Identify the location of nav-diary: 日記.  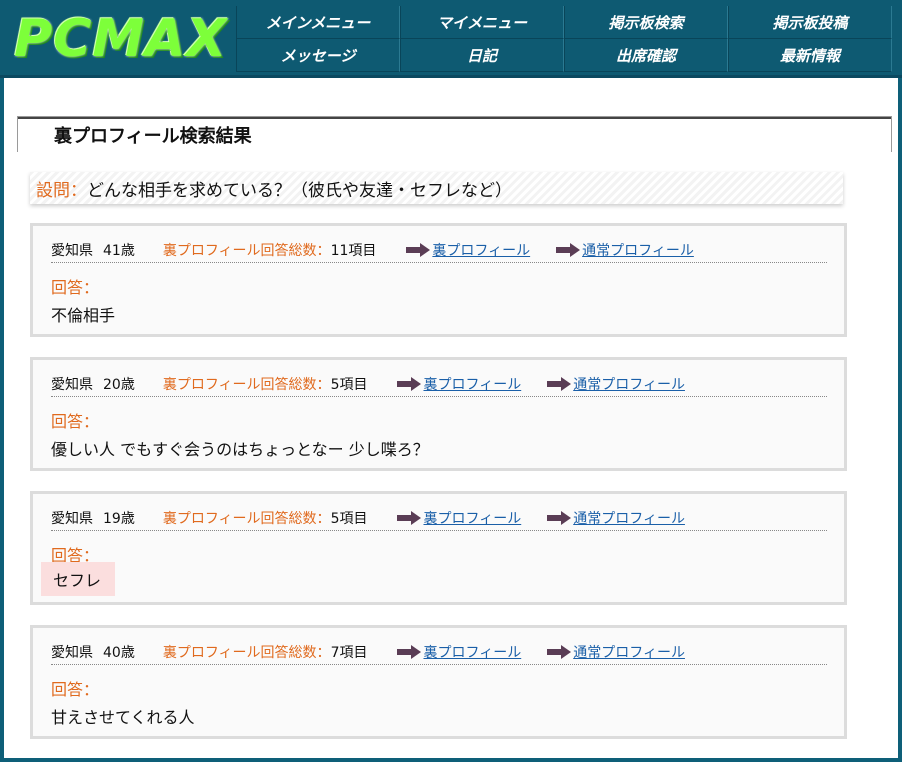
(482, 55).